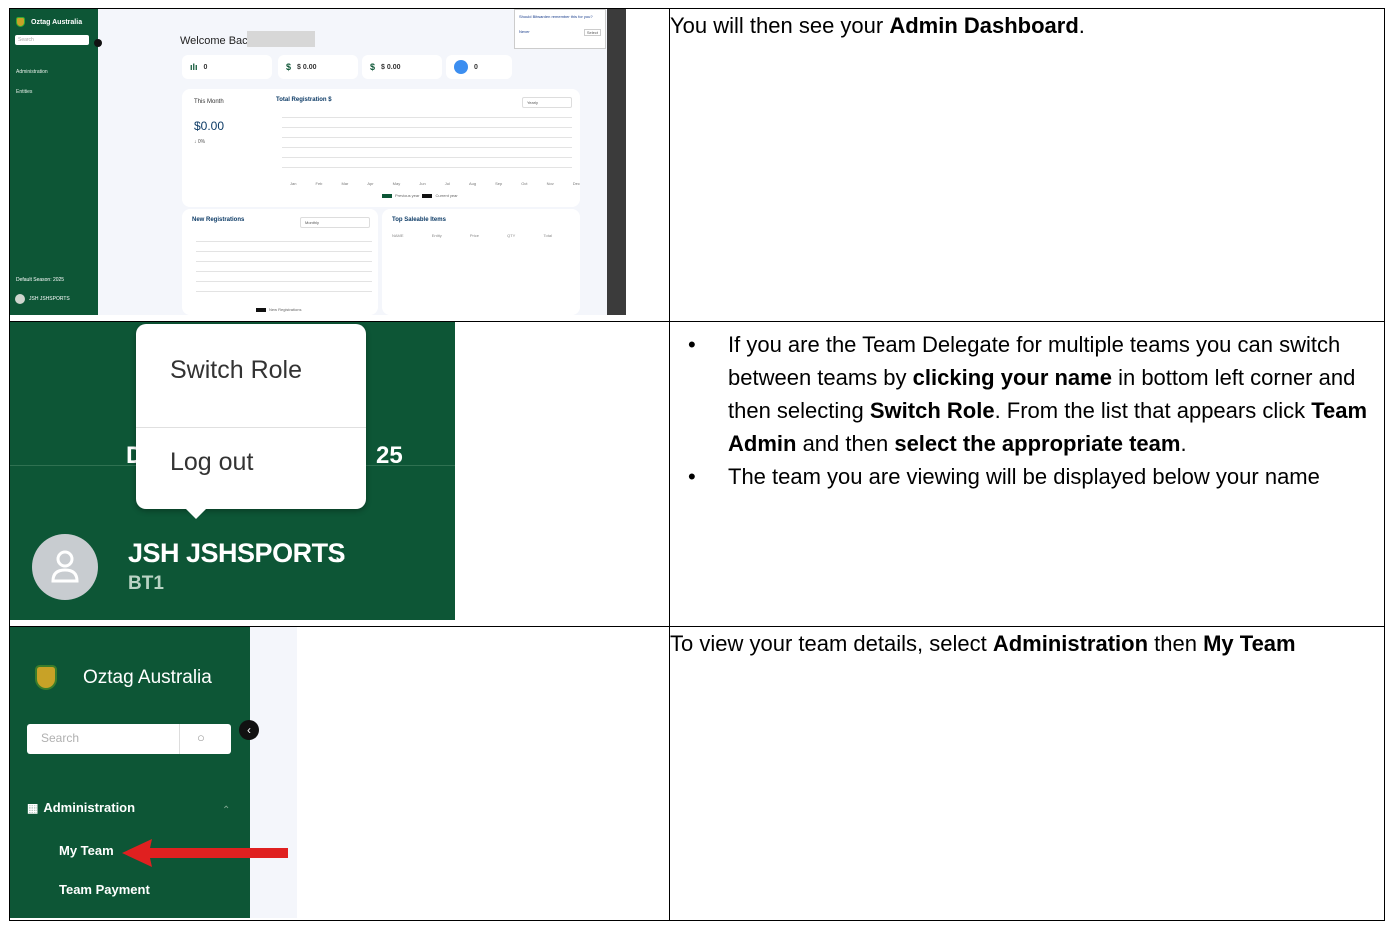 This screenshot has height=928, width=1391. What do you see at coordinates (447, 183) in the screenshot?
I see `month-tick-label: Jul` at bounding box center [447, 183].